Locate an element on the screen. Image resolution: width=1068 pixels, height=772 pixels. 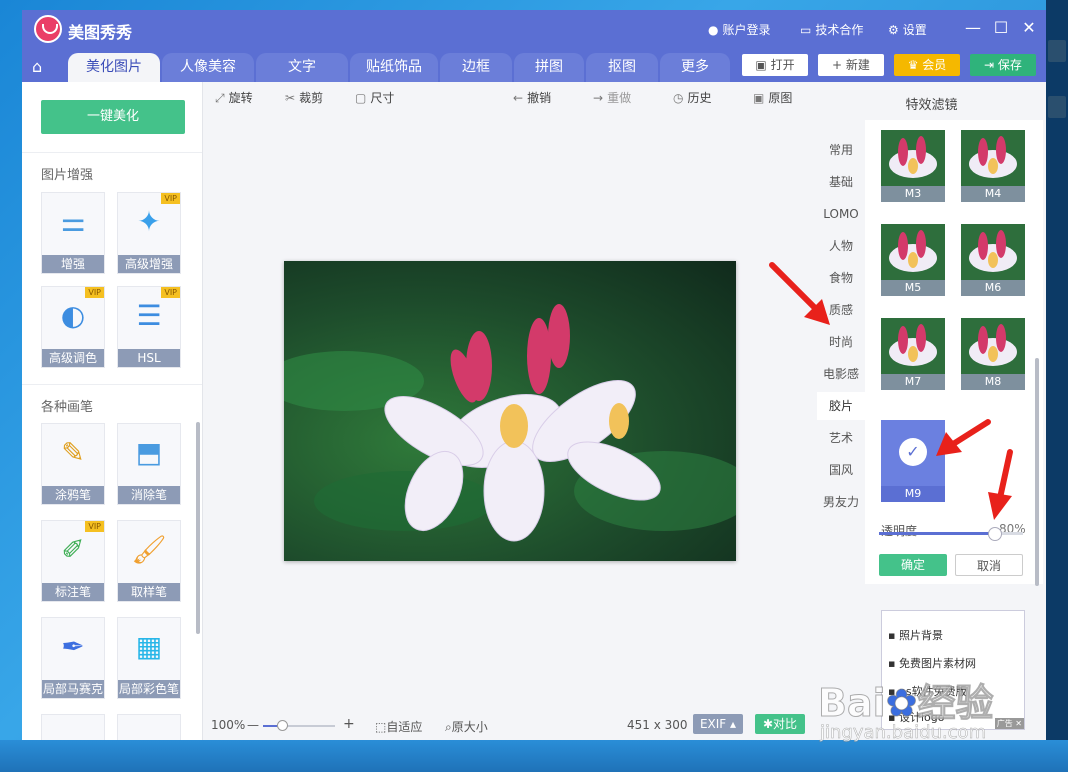
title-bar: 美图秀秀 ● 账户登录 ▭ 技术合作 ⚙ 设置 — ☐ ✕ is located at coordinates (534, 29).